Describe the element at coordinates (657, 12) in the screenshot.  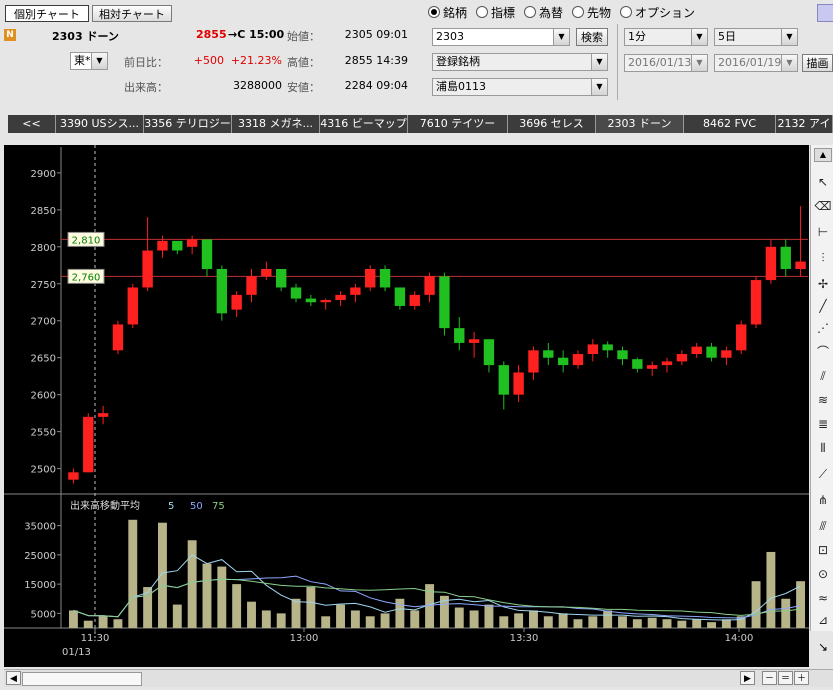
I see `radio-options: オプション` at that location.